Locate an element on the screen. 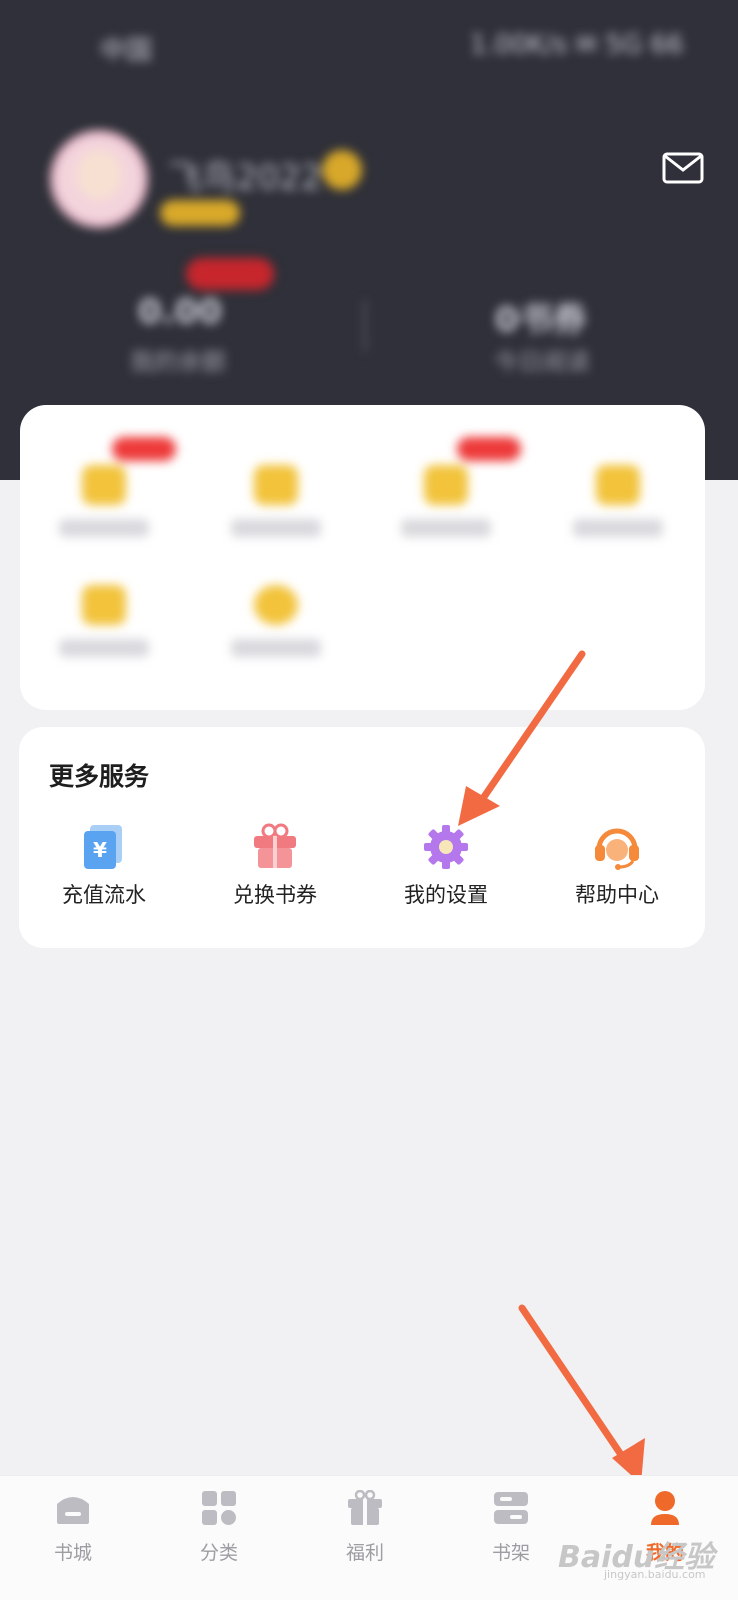 Image resolution: width=738 pixels, height=1600 pixels. mail-icon is located at coordinates (683, 168).